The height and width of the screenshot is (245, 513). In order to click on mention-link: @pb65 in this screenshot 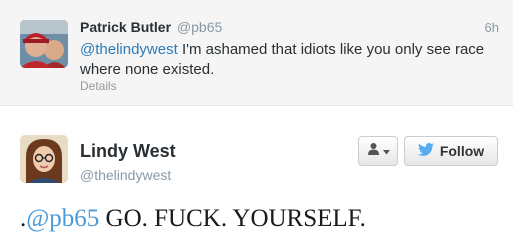, I will do `click(62, 218)`.